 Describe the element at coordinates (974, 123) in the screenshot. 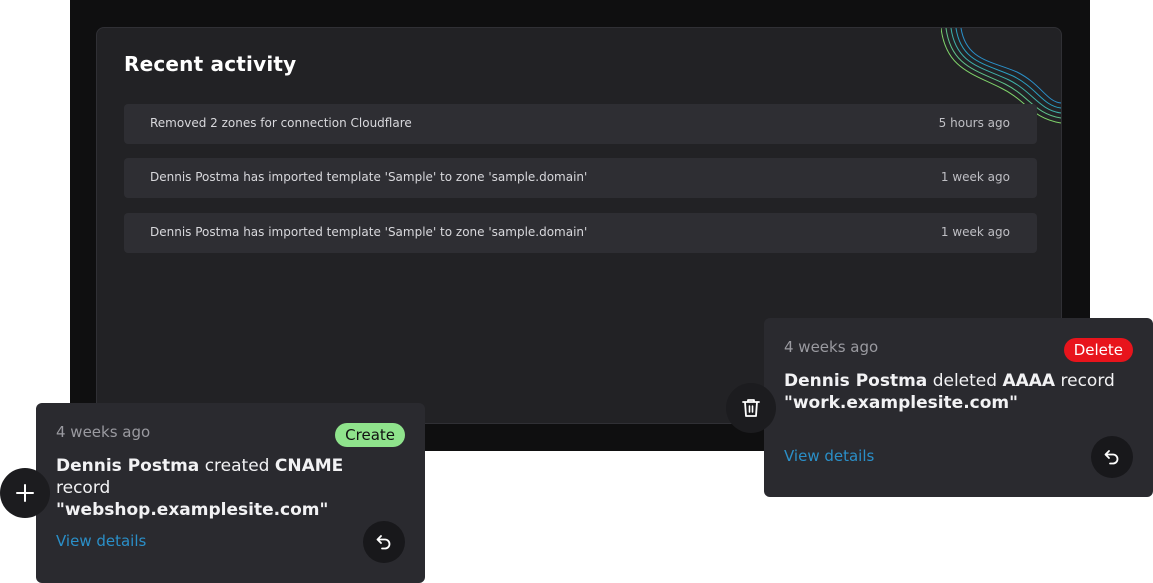

I see `activity-time: 5 hours ago` at that location.